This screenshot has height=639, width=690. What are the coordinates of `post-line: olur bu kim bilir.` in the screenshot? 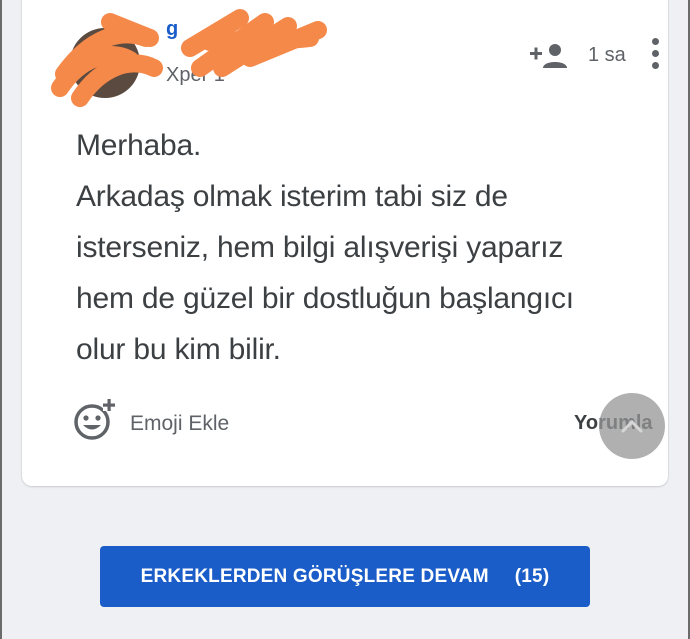 It's located at (178, 349).